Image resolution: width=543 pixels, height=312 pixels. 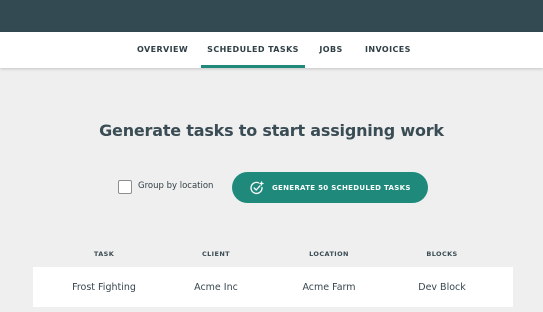 What do you see at coordinates (331, 50) in the screenshot?
I see `tab-jobs: JOBS` at bounding box center [331, 50].